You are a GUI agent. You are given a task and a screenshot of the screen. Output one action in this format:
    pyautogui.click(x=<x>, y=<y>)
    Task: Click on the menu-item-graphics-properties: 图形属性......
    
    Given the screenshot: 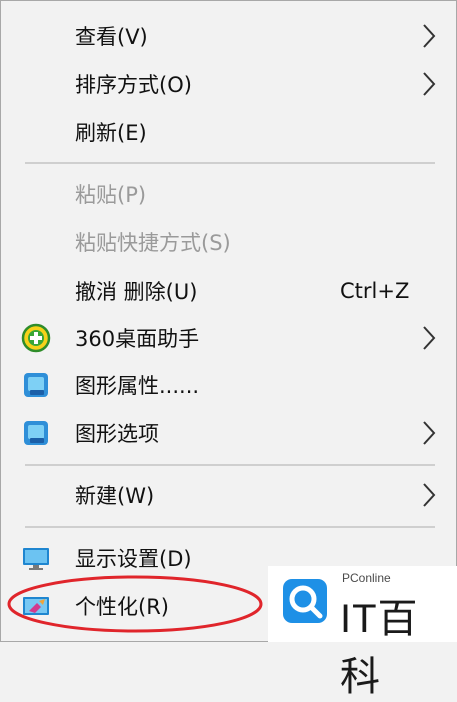 What is the action you would take?
    pyautogui.click(x=228, y=385)
    